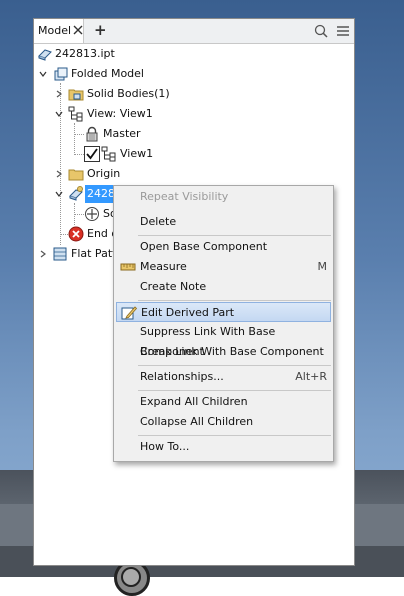  What do you see at coordinates (92, 134) in the screenshot?
I see `lock-icon` at bounding box center [92, 134].